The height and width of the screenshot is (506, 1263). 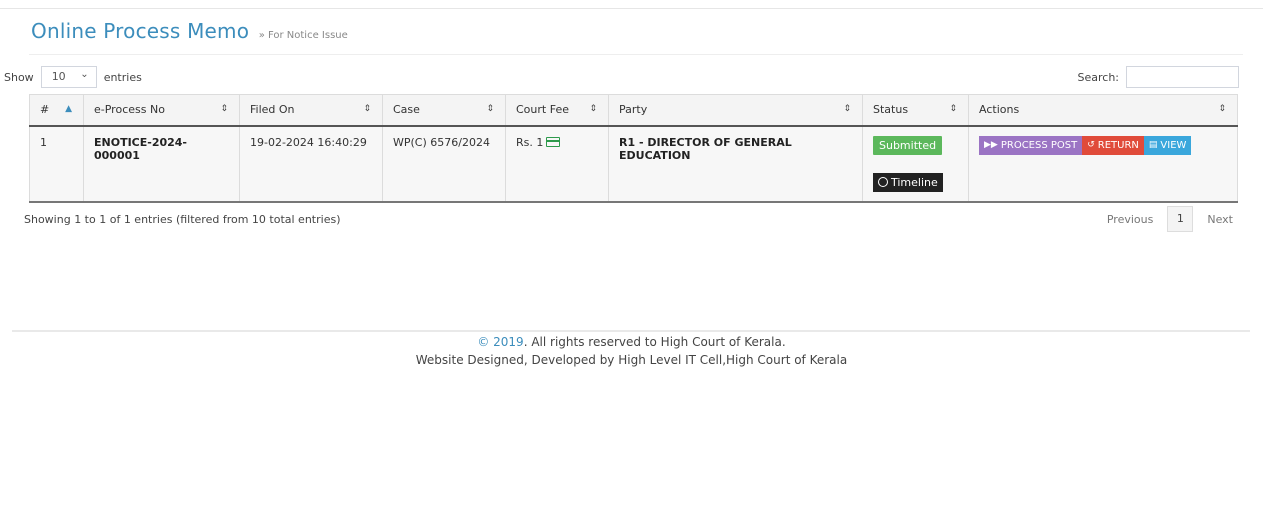 I want to click on search-input, so click(x=1182, y=77).